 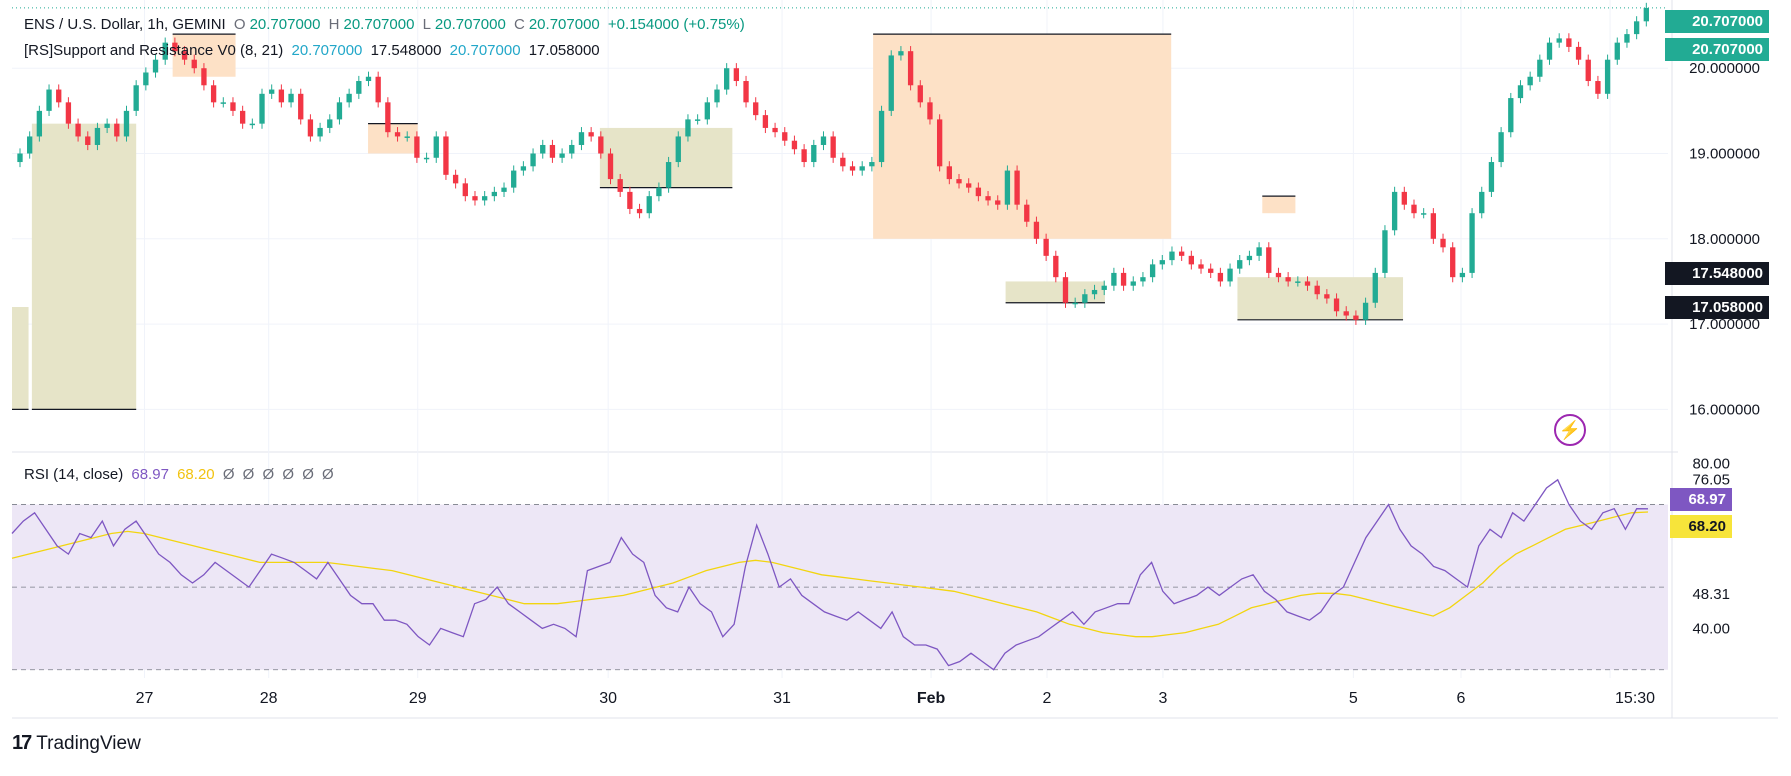 What do you see at coordinates (519, 24) in the screenshot?
I see `close-label: C` at bounding box center [519, 24].